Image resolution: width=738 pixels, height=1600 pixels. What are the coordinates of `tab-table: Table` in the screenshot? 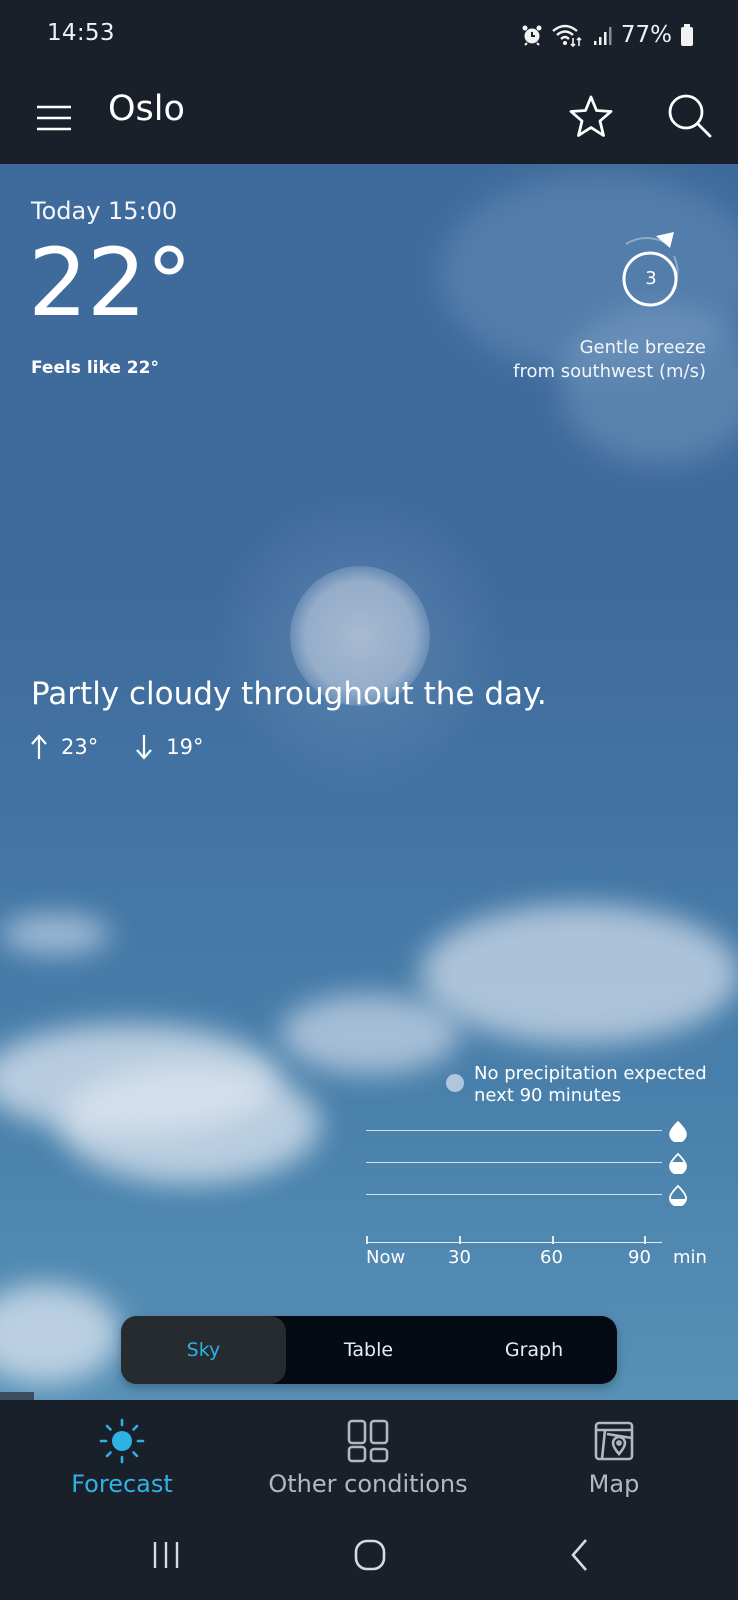 It's located at (368, 1350).